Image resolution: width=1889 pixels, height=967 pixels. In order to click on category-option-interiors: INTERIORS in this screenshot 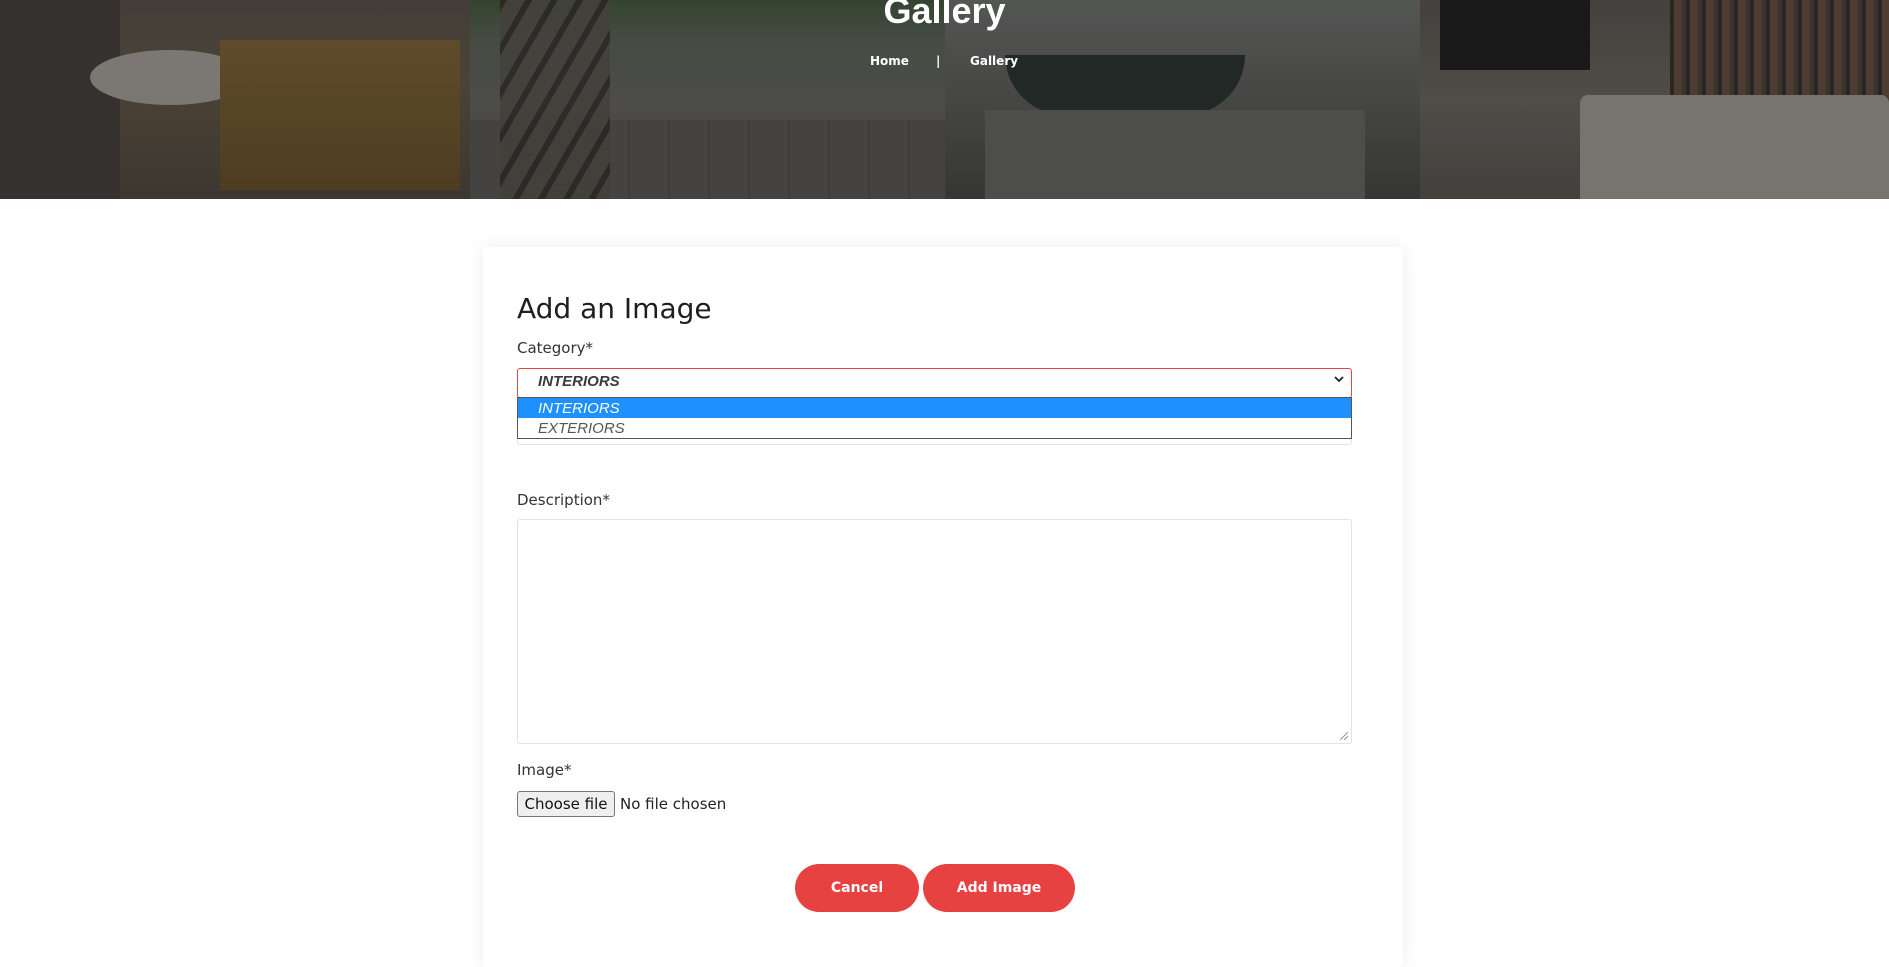, I will do `click(934, 408)`.